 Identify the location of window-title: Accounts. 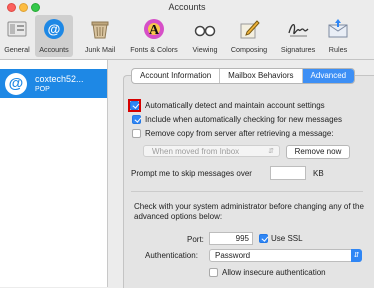
(187, 7).